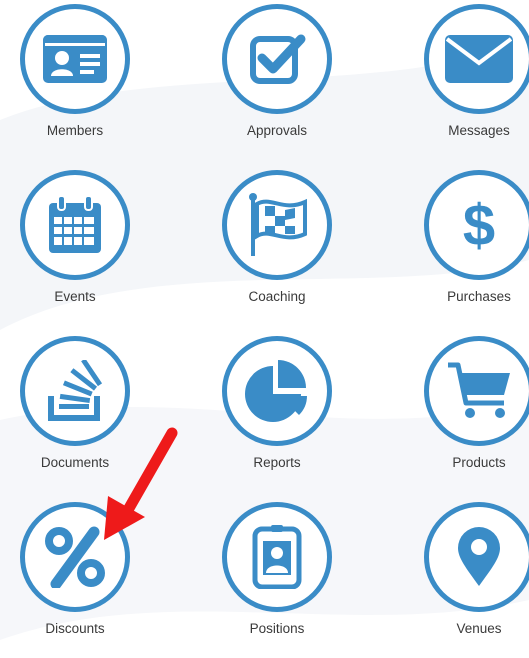  I want to click on tile-label: Documents, so click(75, 462).